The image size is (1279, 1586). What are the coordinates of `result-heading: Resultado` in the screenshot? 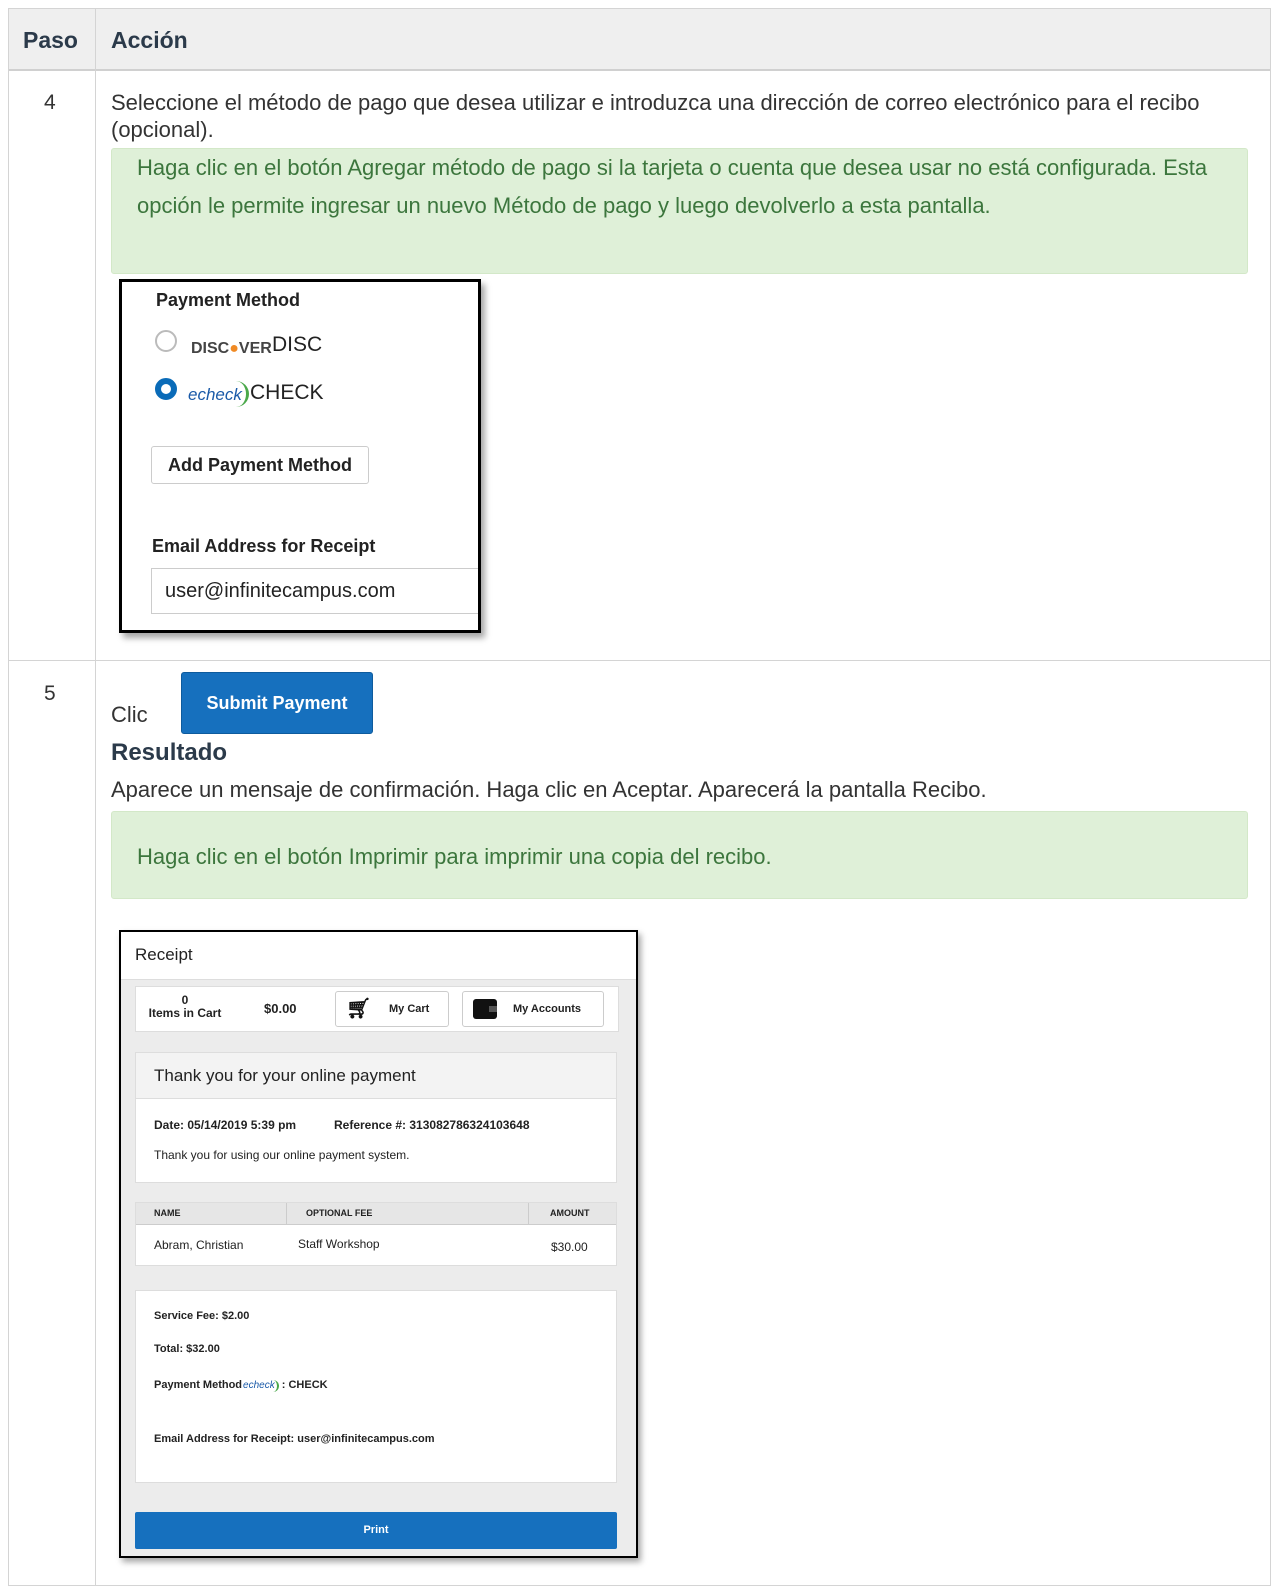 It's located at (169, 752).